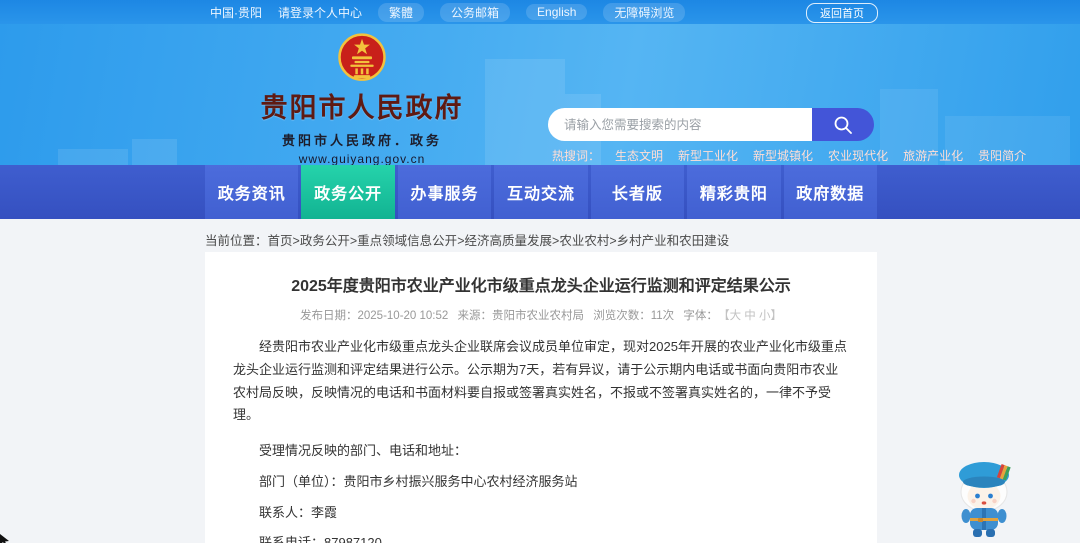 This screenshot has height=543, width=1080. Describe the element at coordinates (362, 108) in the screenshot. I see `site-name: 贵阳市人民政府` at that location.